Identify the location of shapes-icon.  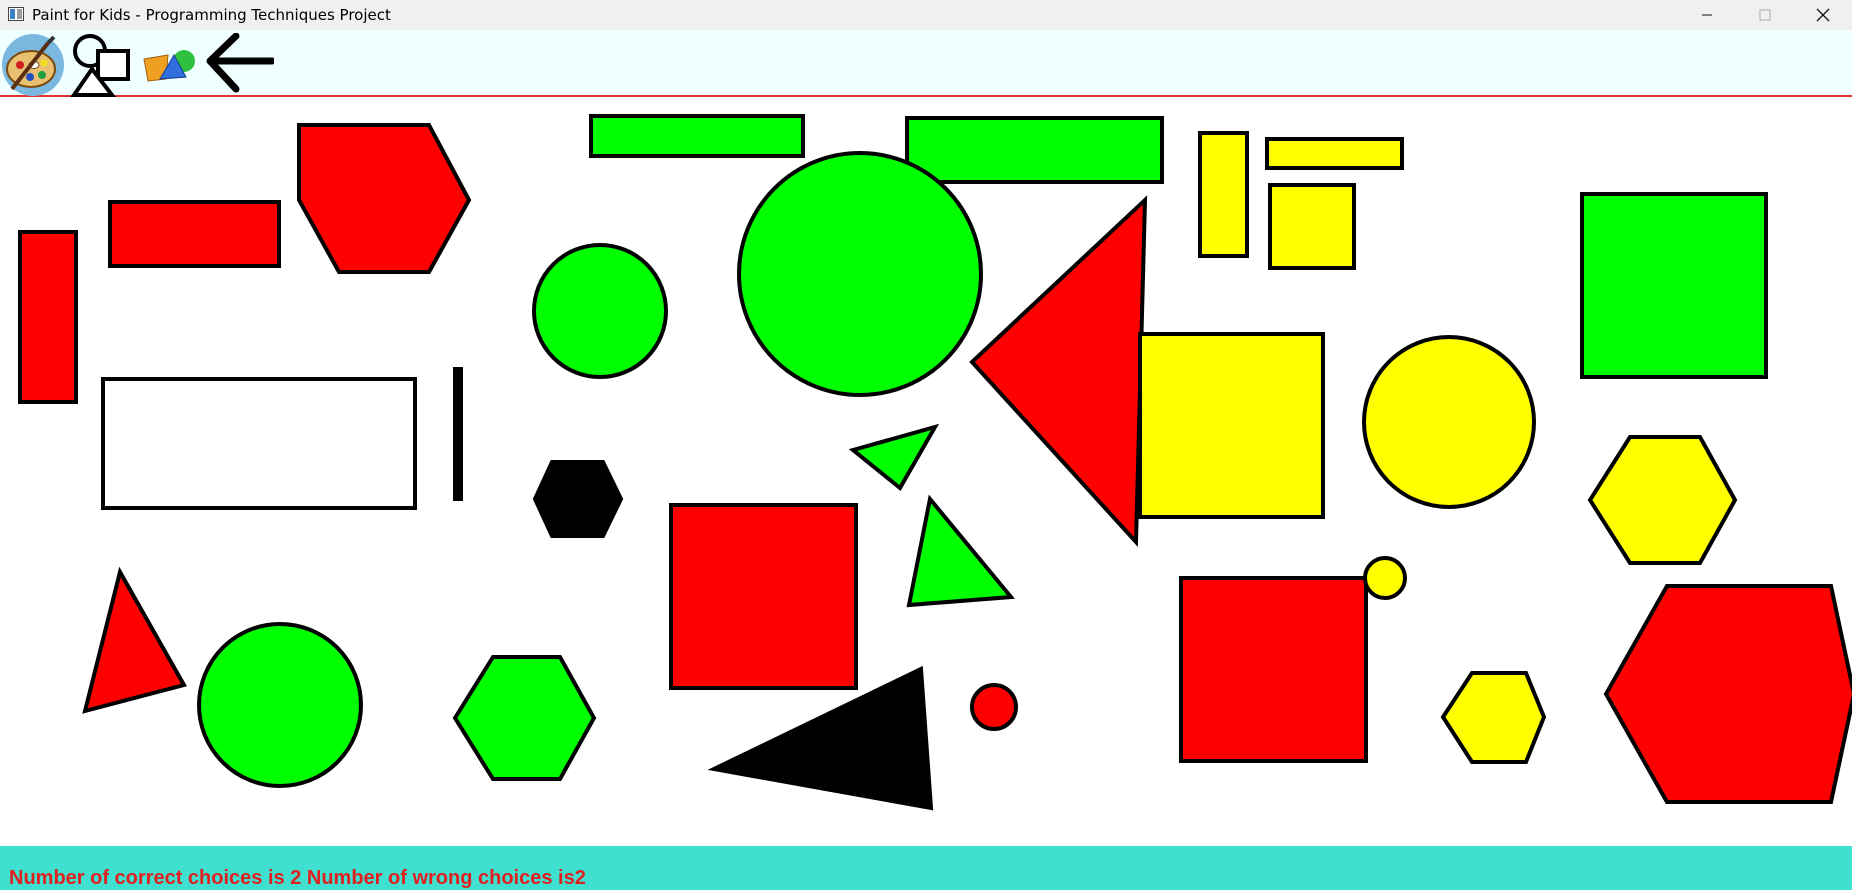
(100, 65).